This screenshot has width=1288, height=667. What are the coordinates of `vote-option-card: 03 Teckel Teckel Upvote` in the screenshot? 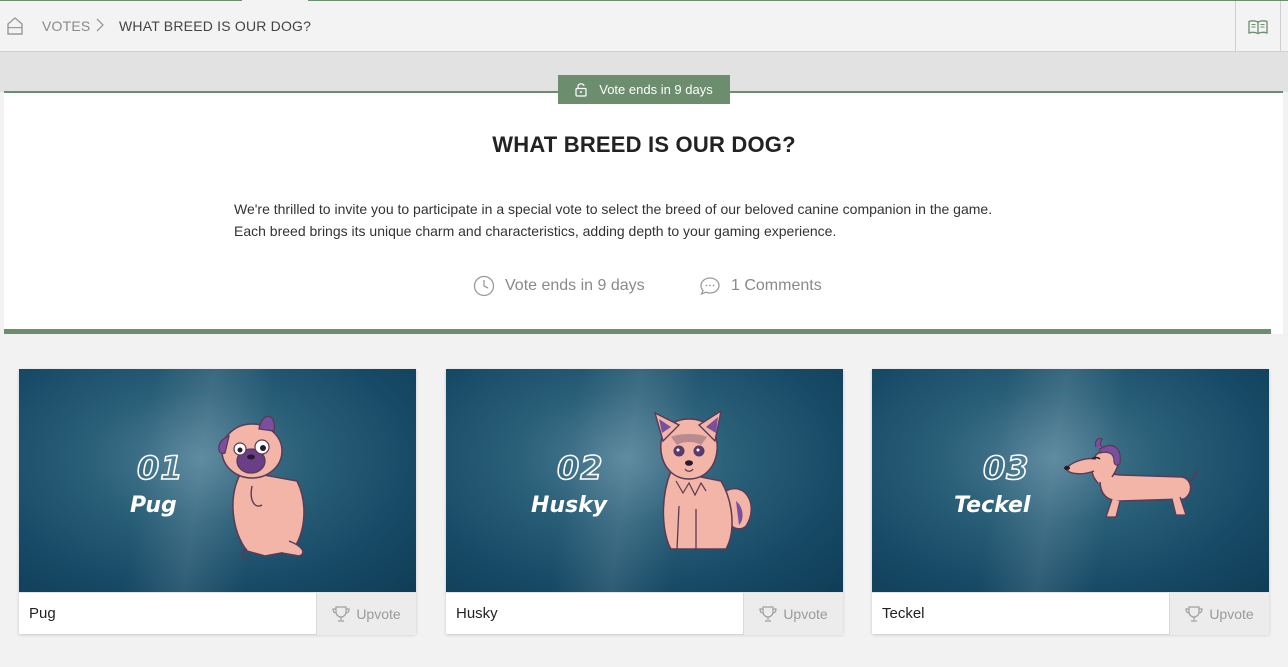 It's located at (1070, 502).